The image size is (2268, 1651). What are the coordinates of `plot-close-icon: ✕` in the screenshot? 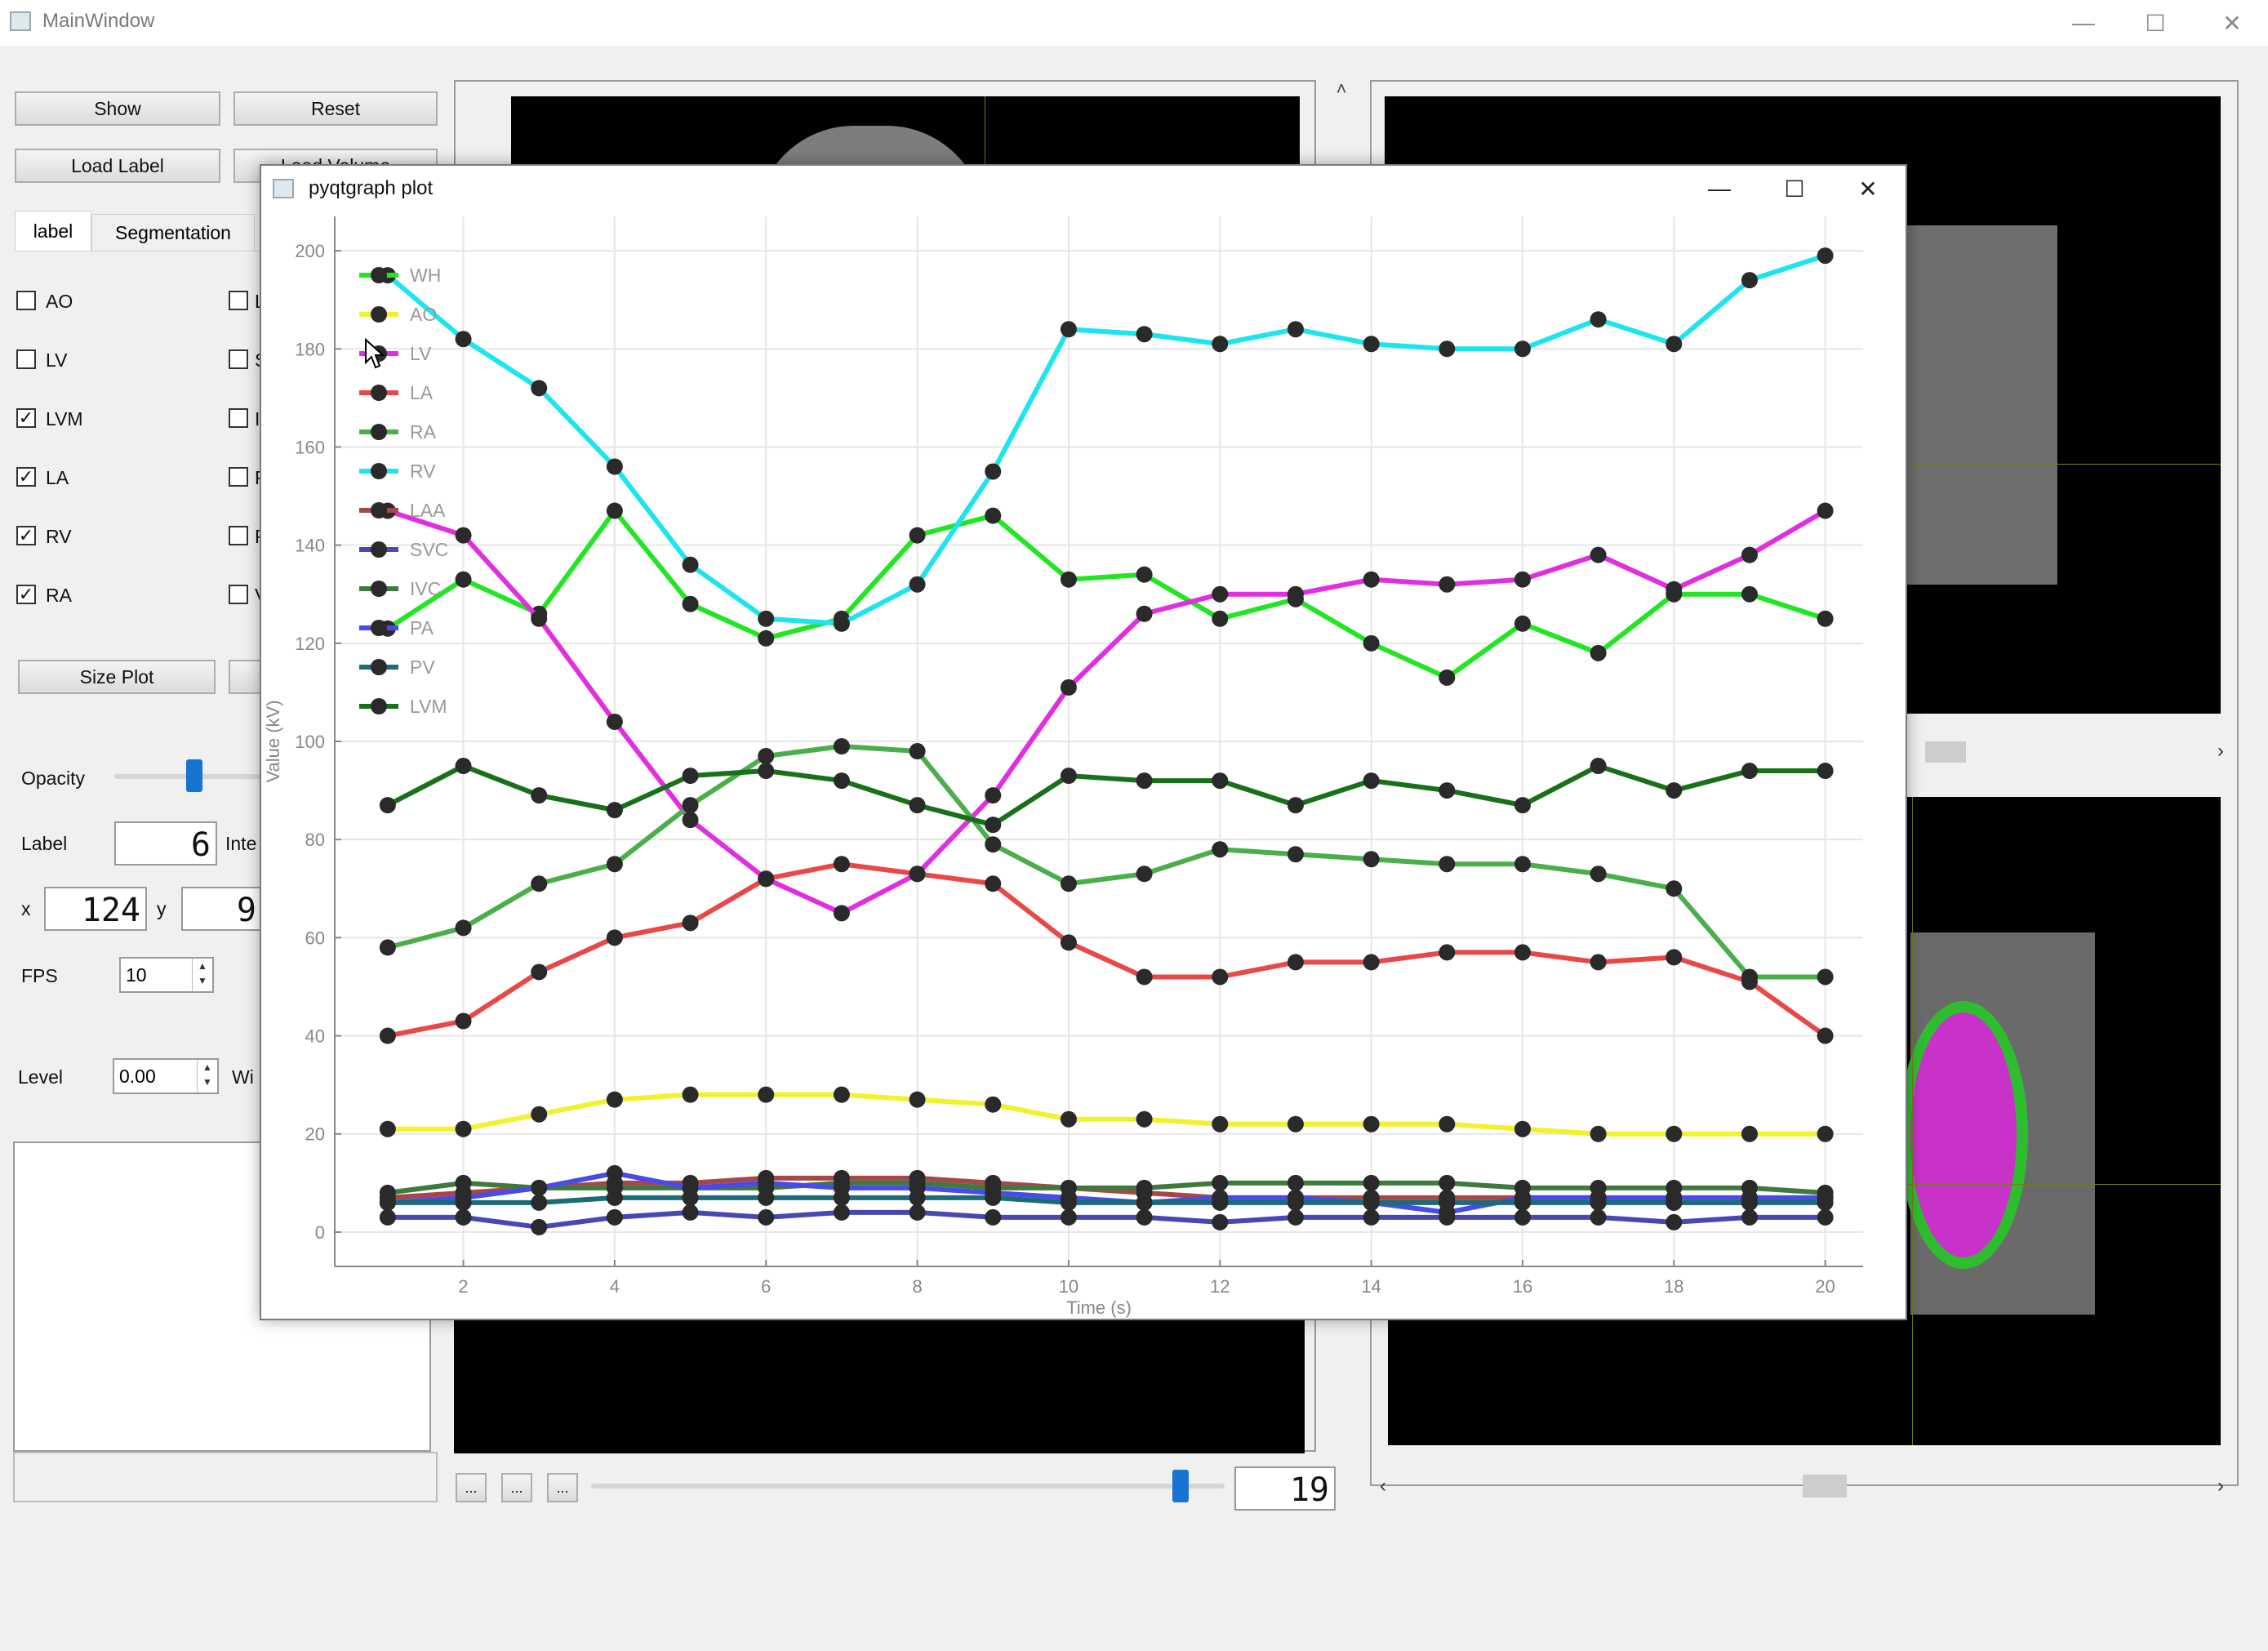 It's located at (1868, 188).